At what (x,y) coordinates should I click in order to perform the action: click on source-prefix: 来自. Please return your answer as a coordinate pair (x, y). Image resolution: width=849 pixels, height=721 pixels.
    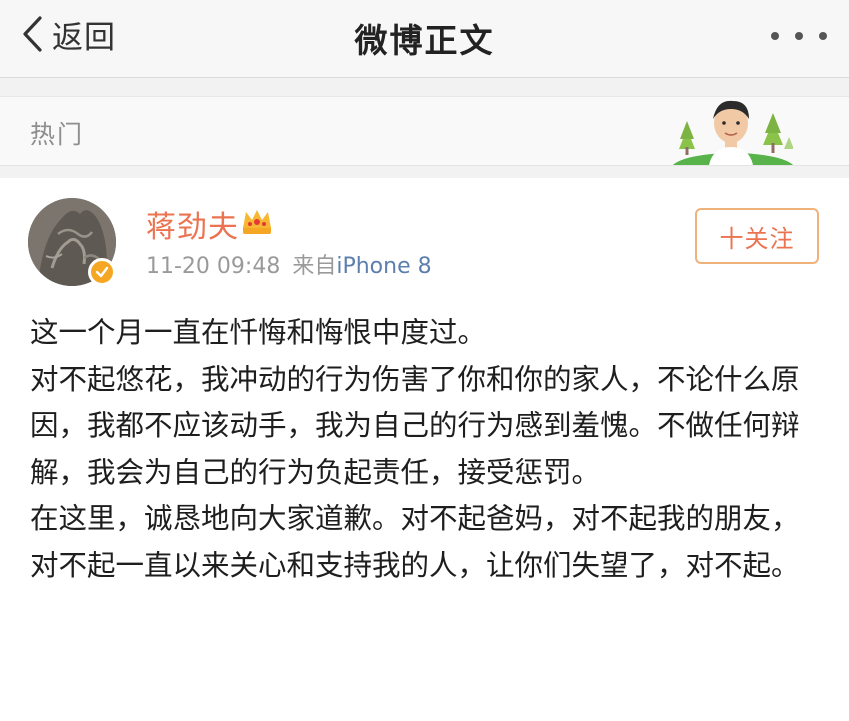
    Looking at the image, I should click on (314, 266).